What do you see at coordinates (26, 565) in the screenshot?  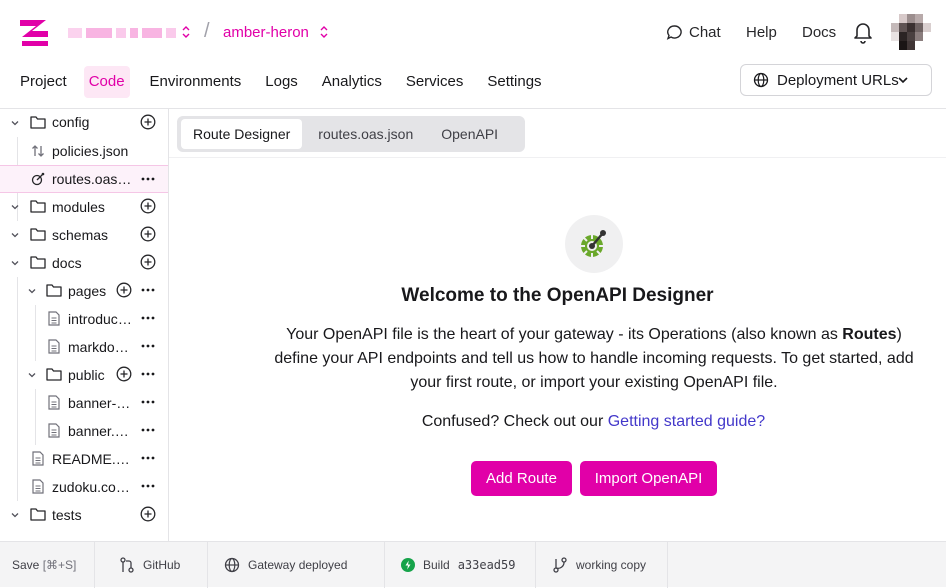 I see `save-label: Save` at bounding box center [26, 565].